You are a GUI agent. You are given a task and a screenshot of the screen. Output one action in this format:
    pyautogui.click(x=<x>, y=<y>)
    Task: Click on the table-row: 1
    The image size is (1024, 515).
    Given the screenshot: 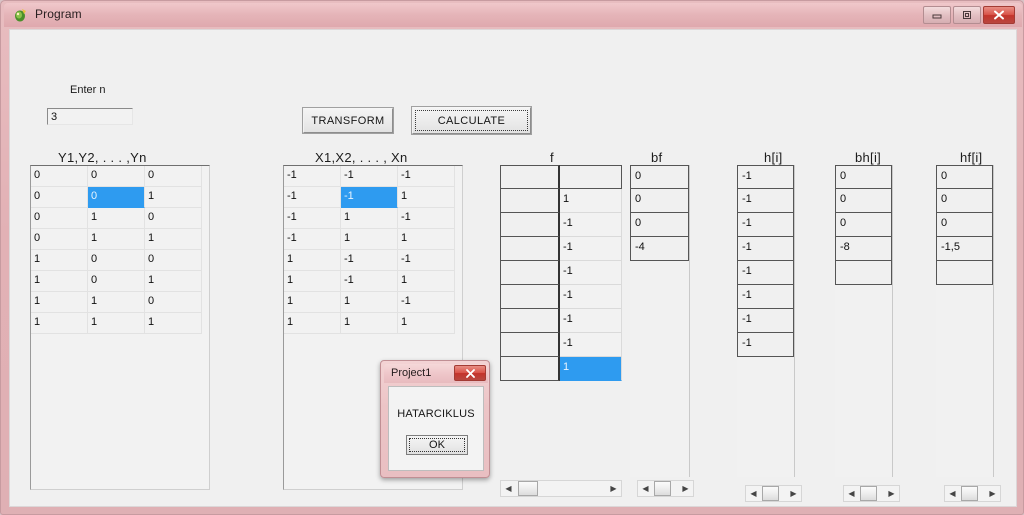 What is the action you would take?
    pyautogui.click(x=561, y=201)
    